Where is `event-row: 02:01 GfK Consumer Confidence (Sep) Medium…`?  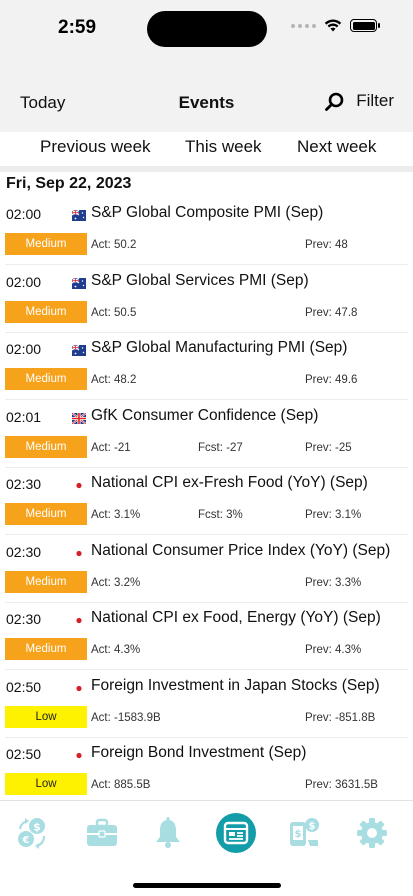 event-row: 02:01 GfK Consumer Confidence (Sep) Medium… is located at coordinates (206, 436).